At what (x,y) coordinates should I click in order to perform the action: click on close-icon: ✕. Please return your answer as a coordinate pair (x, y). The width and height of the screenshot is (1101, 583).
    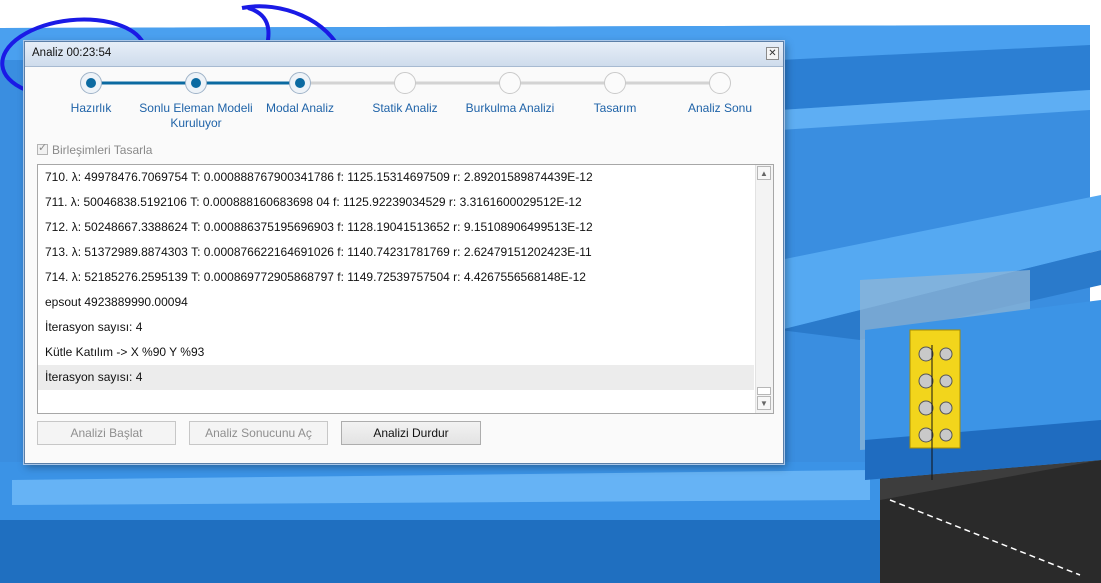
    Looking at the image, I should click on (772, 53).